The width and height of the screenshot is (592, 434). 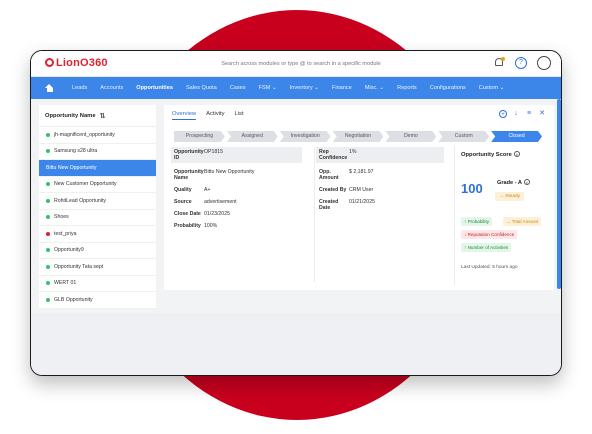 I want to click on nav-sales-quota: Sales Quota, so click(x=201, y=88).